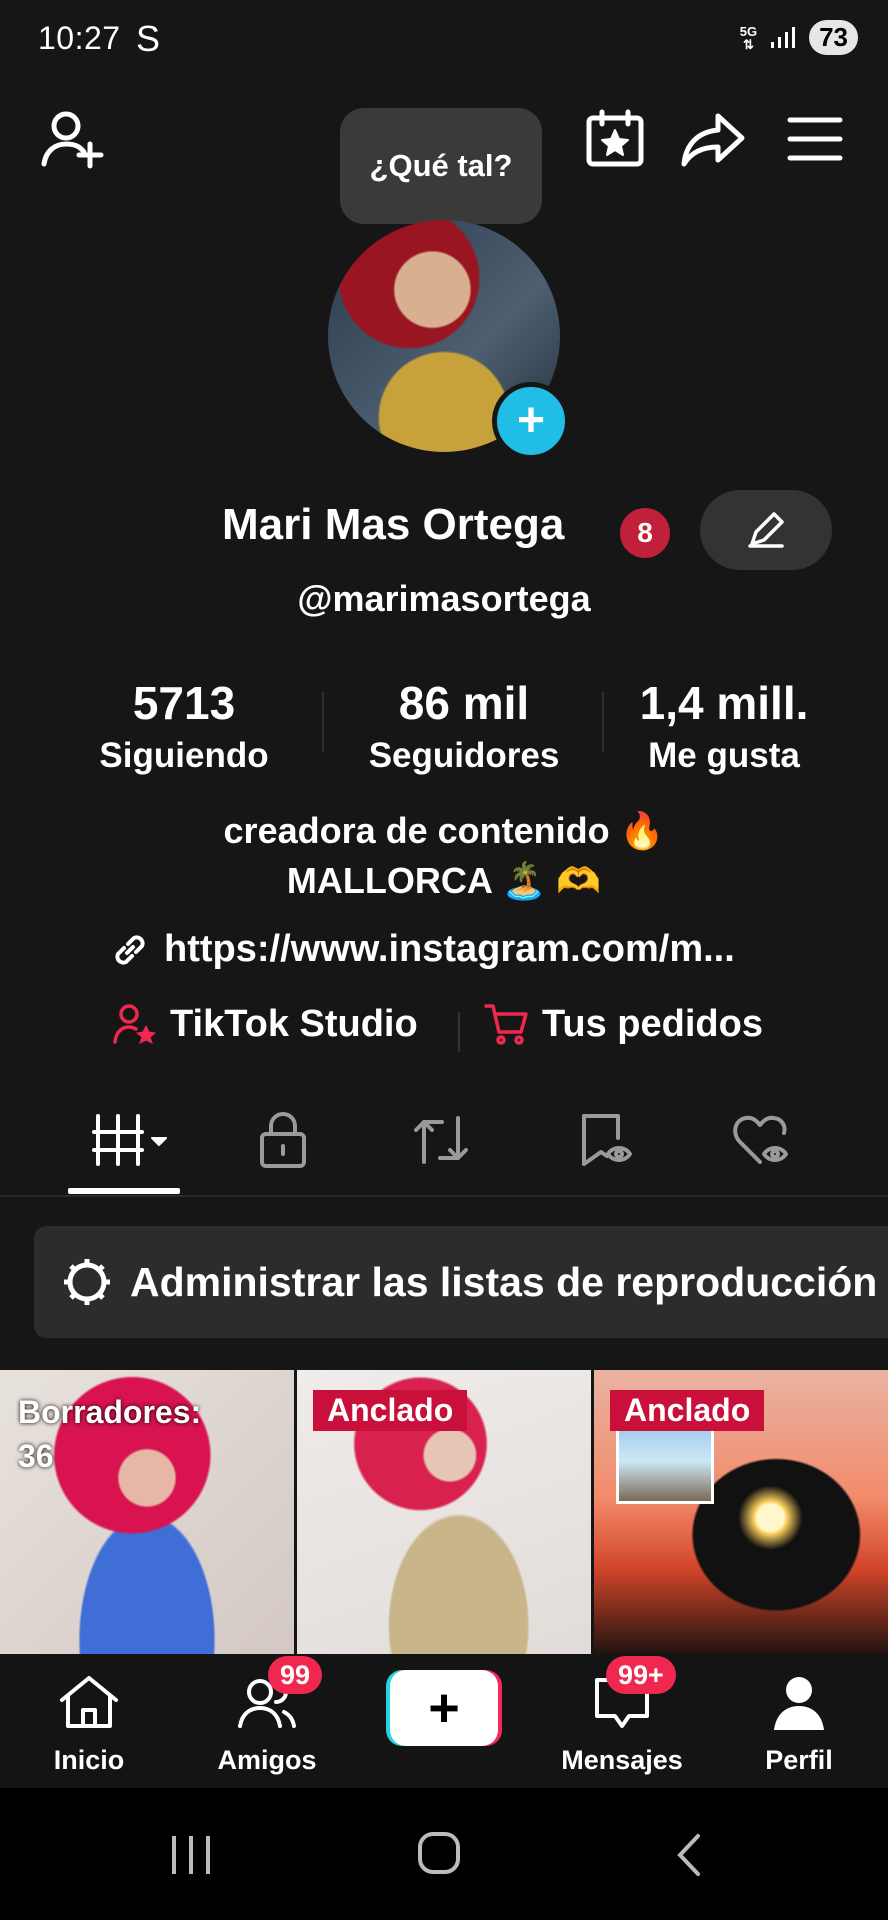 The width and height of the screenshot is (888, 1920). What do you see at coordinates (135, 1024) in the screenshot?
I see `creator-star-icon` at bounding box center [135, 1024].